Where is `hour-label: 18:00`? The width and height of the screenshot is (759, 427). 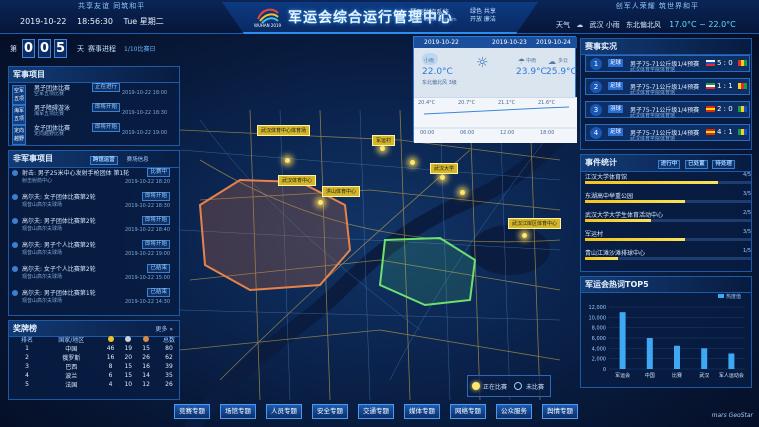 hour-label: 18:00 is located at coordinates (547, 133).